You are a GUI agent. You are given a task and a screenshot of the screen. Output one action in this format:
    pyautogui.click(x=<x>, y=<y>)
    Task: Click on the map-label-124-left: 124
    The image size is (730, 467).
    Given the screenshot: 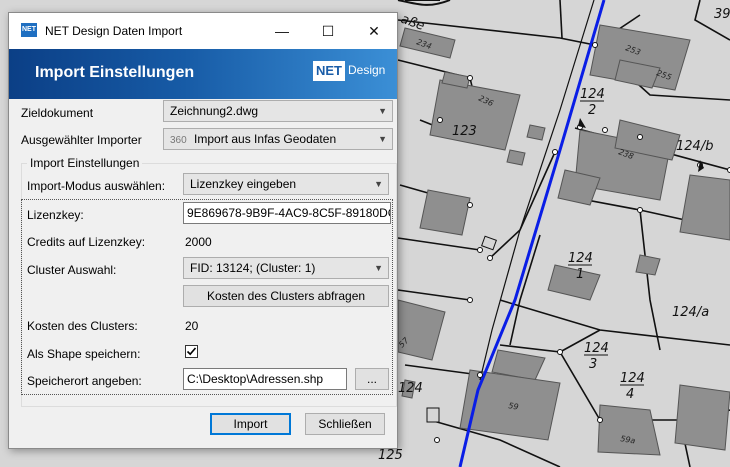 What is the action you would take?
    pyautogui.click(x=410, y=388)
    